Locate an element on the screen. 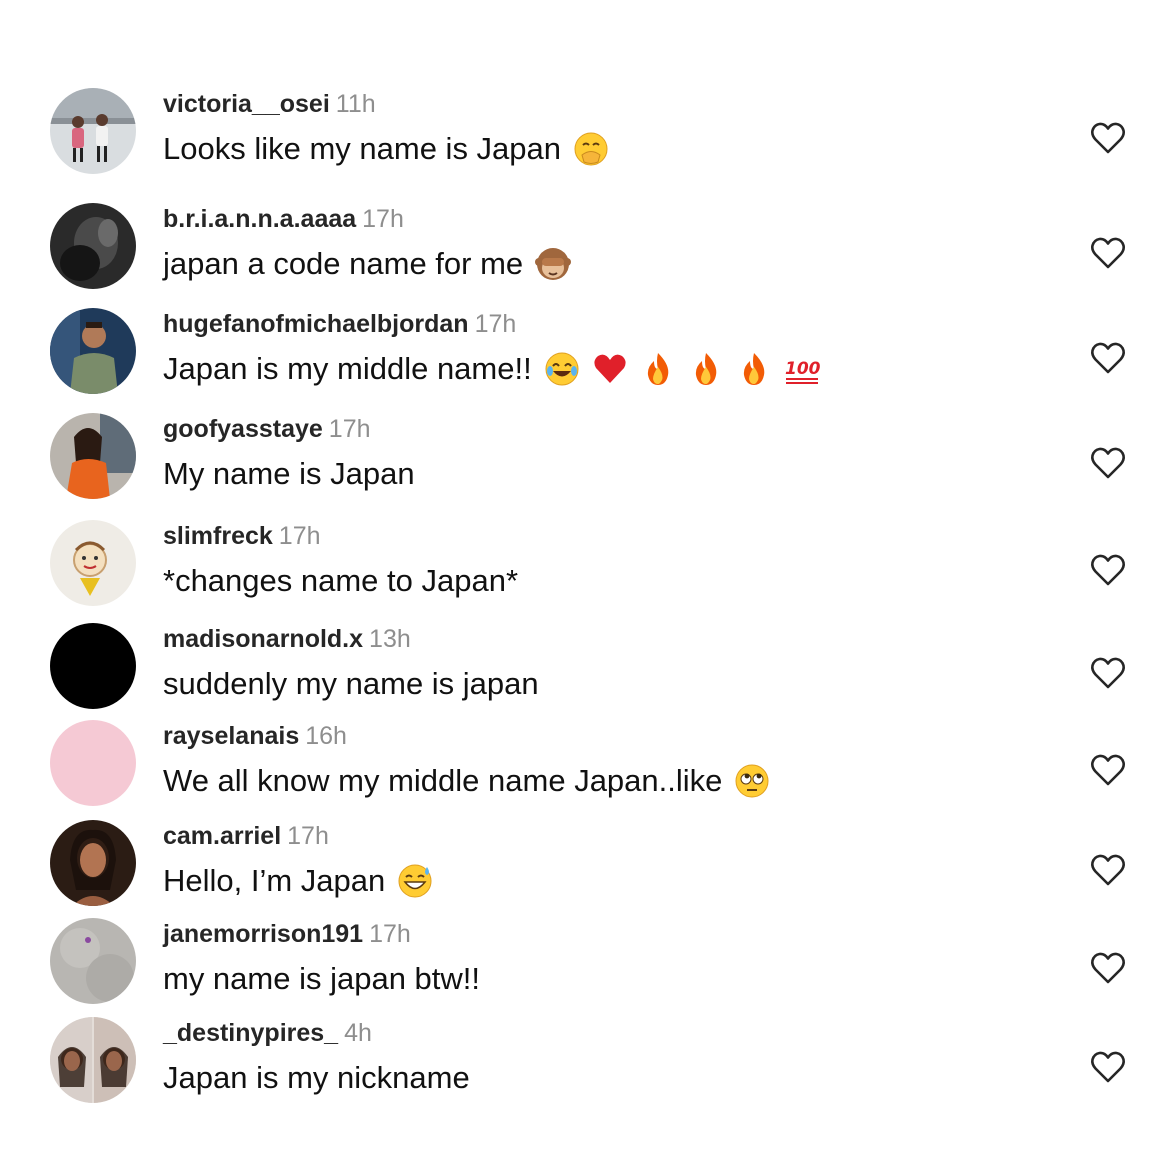 This screenshot has height=1174, width=1157. comment-meta: _destinypires_ 4h is located at coordinates (267, 1033).